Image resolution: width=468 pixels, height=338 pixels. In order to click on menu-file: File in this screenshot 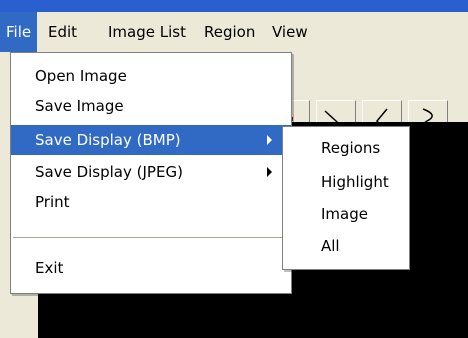, I will do `click(19, 32)`.